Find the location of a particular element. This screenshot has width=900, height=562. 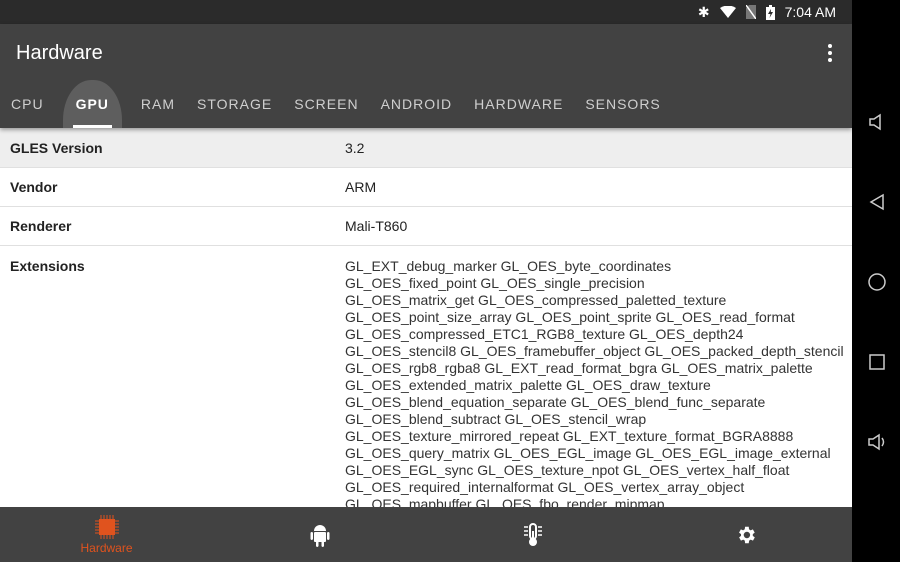

chip-icon is located at coordinates (106, 526).